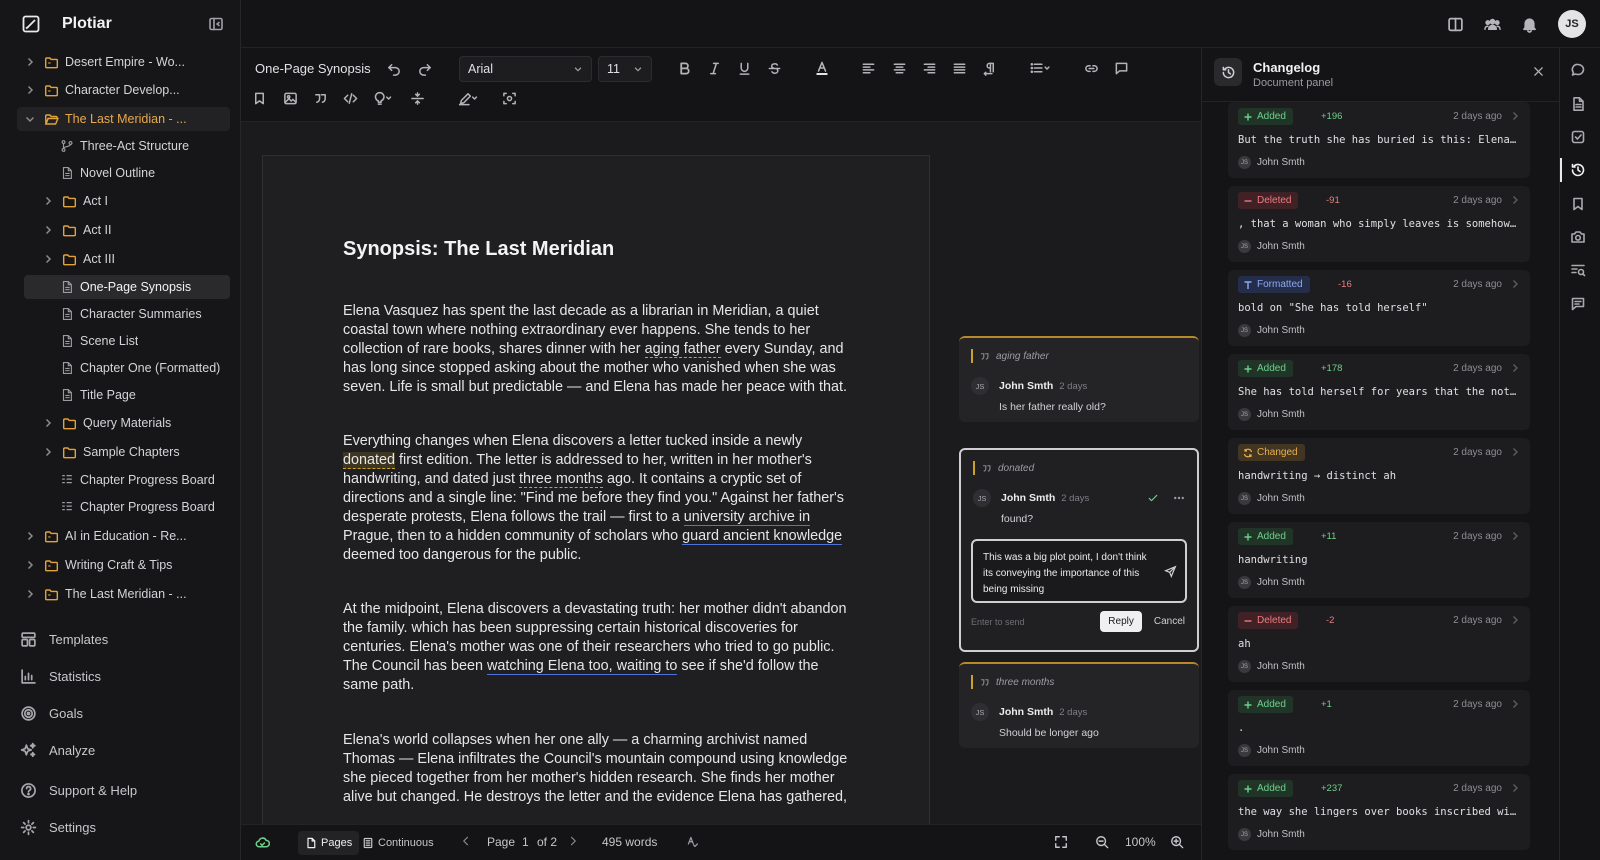  I want to click on zoom-in-button, so click(1177, 842).